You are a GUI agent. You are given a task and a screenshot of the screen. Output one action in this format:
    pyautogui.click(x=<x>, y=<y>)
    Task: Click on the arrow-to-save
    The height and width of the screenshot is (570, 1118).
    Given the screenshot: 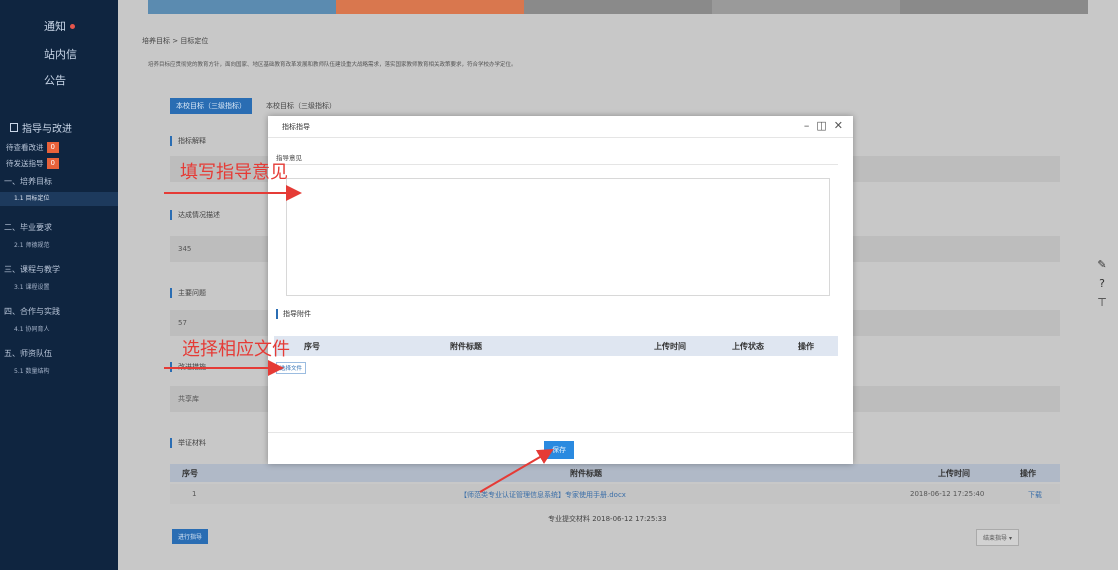 What is the action you would take?
    pyautogui.click(x=516, y=470)
    